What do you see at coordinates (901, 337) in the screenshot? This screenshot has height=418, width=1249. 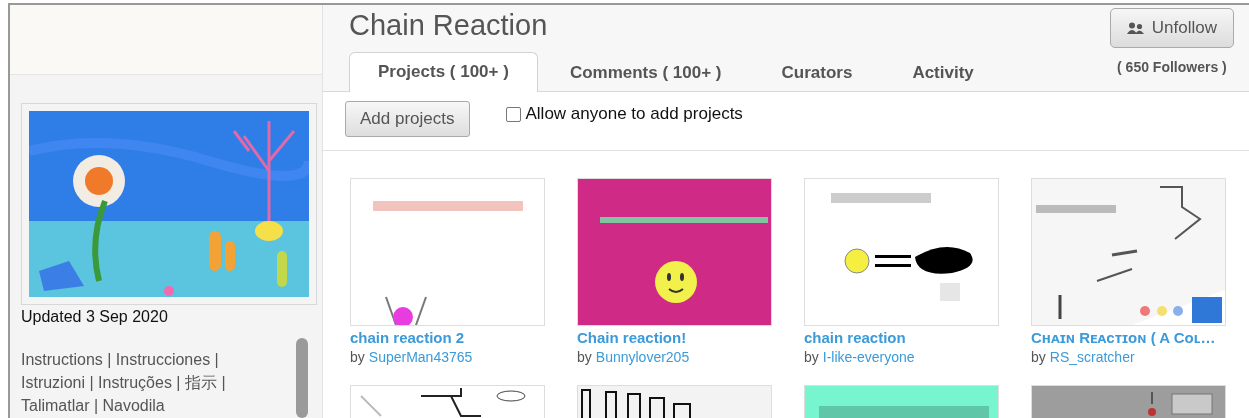 I see `project-title-link: chain reaction` at bounding box center [901, 337].